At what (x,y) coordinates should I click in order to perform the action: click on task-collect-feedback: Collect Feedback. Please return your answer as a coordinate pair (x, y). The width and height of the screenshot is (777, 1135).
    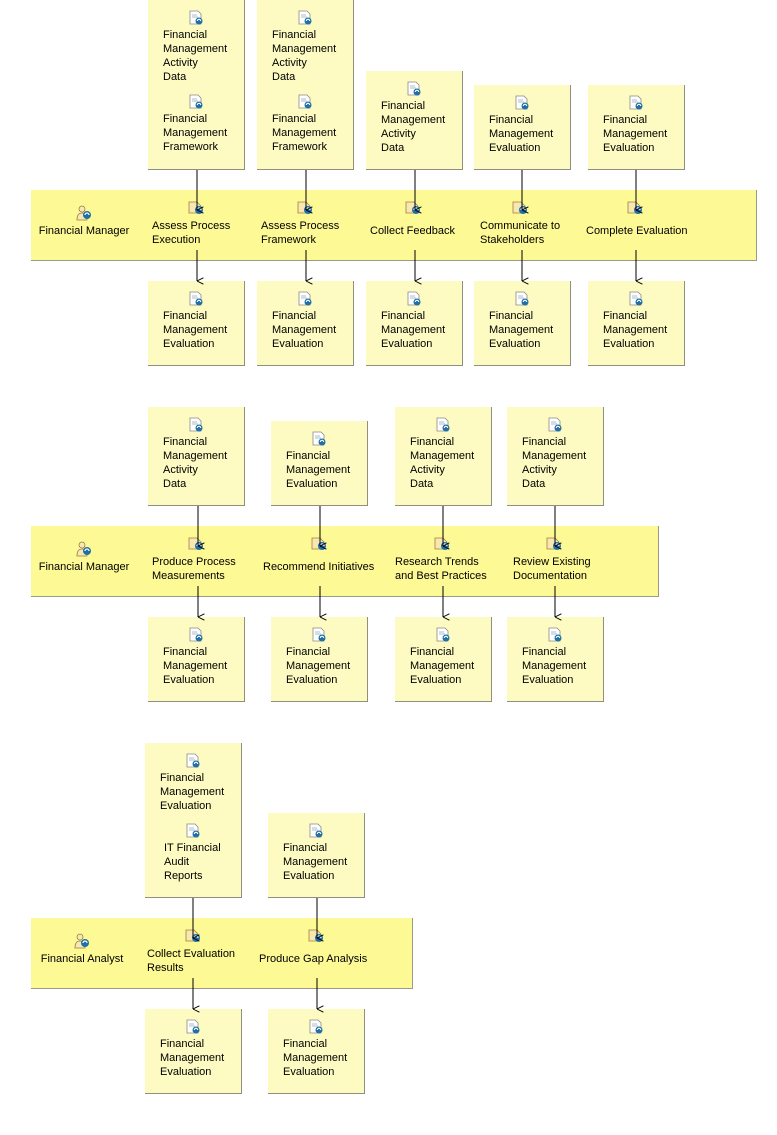
    Looking at the image, I should click on (418, 225).